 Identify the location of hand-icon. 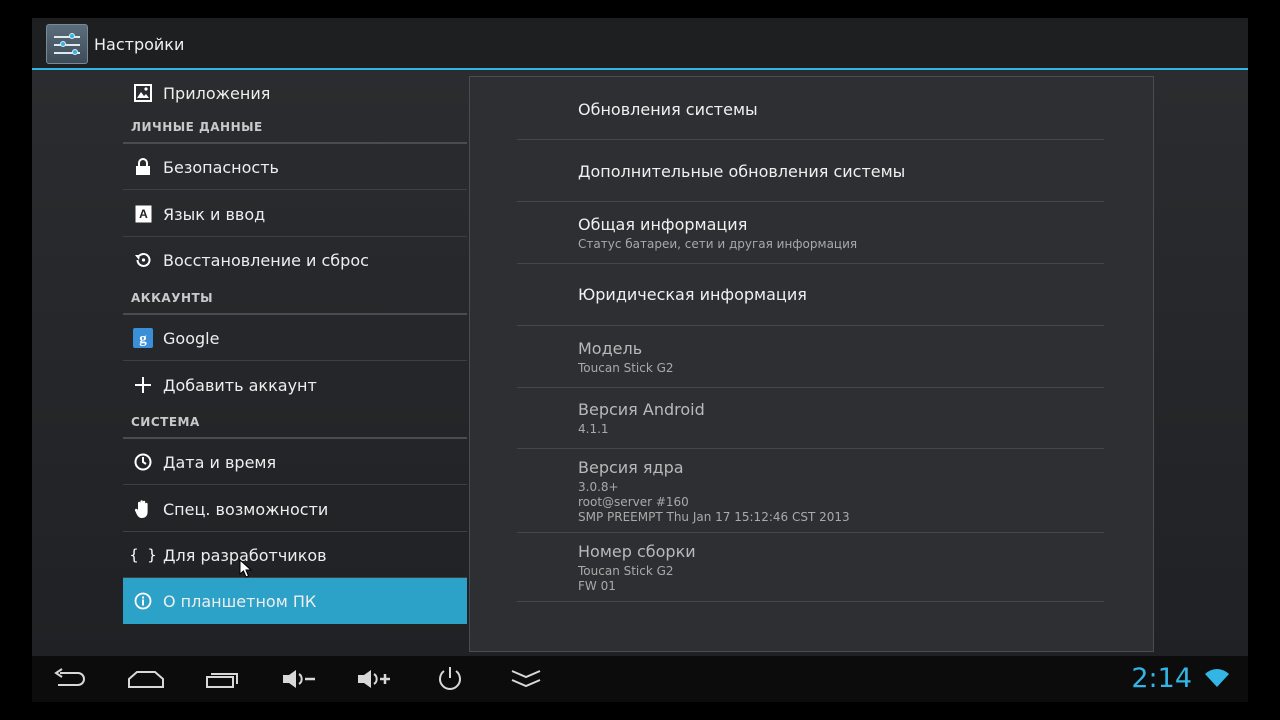
(143, 509).